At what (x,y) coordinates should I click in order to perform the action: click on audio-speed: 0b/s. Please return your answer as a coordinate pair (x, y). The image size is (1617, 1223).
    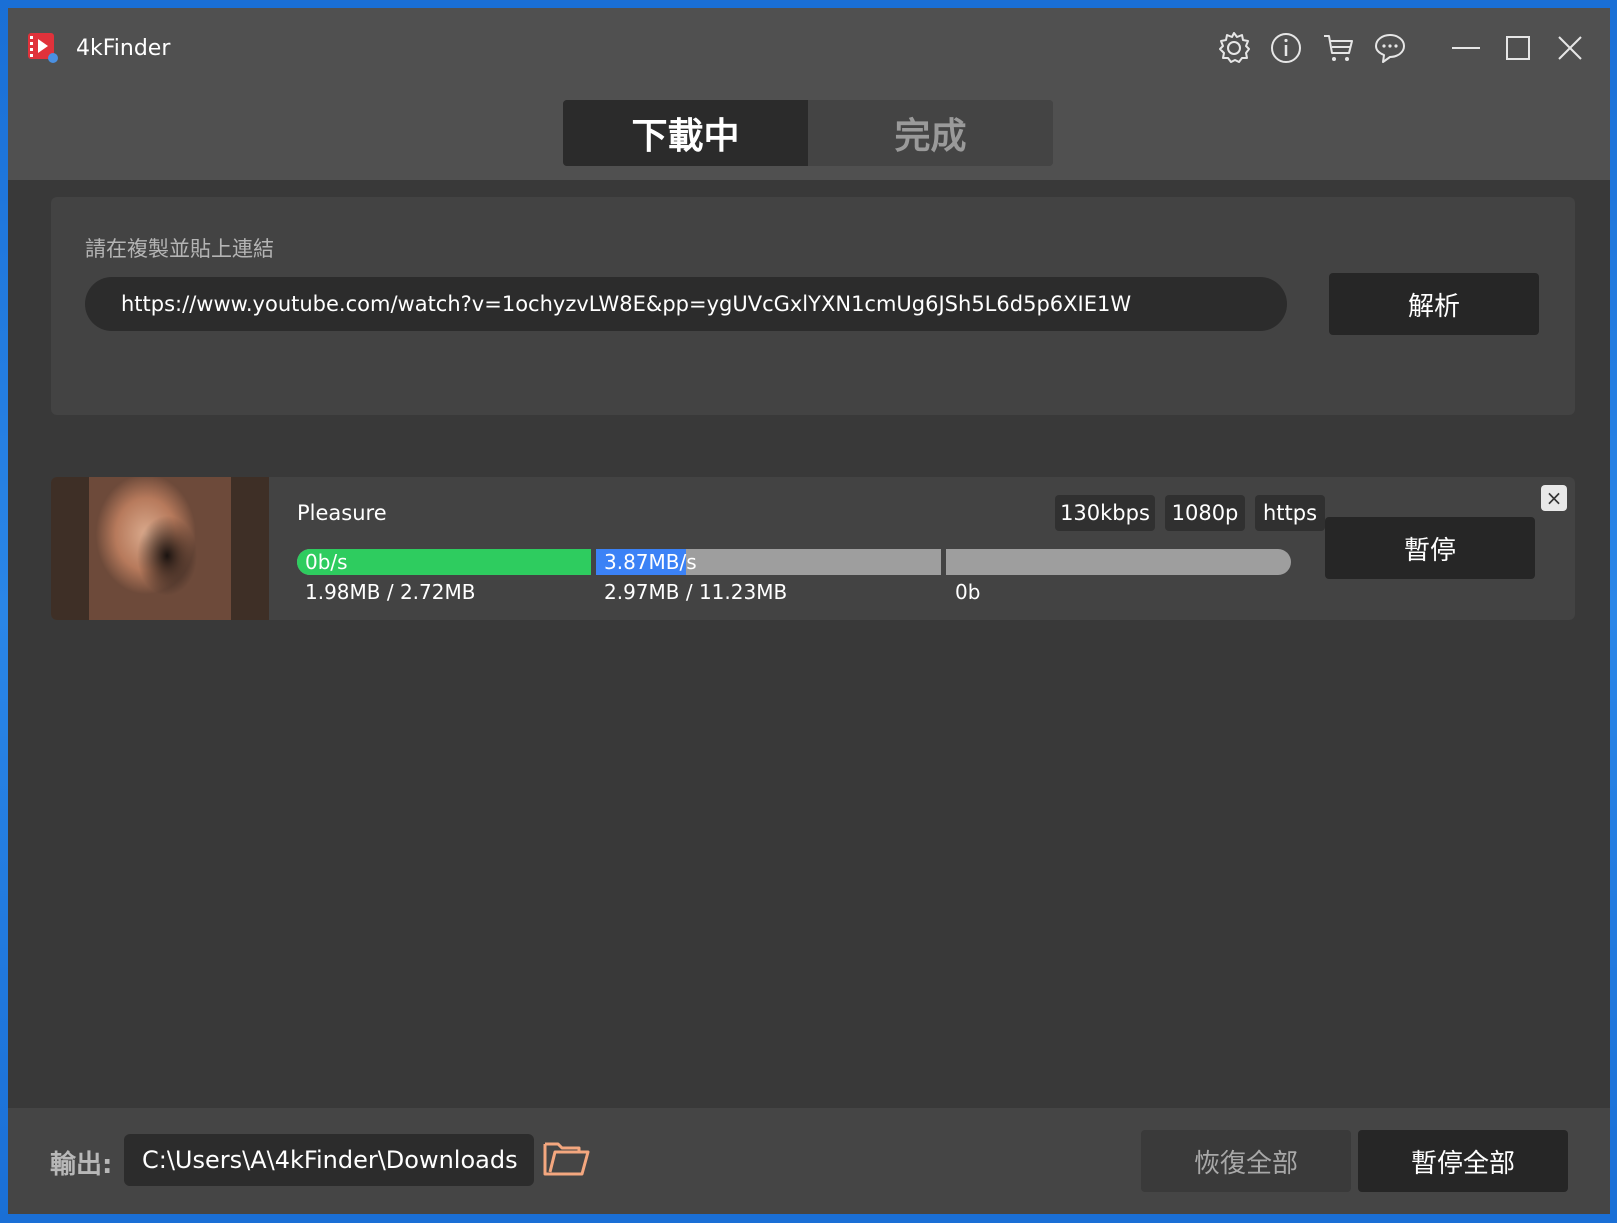
    Looking at the image, I should click on (326, 562).